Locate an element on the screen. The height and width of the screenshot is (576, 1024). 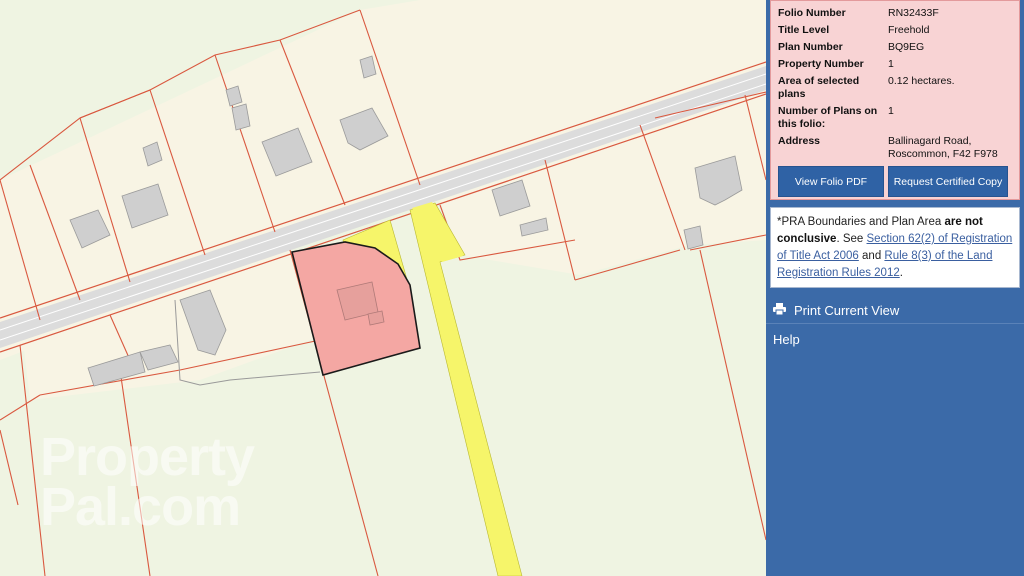
folio-row-value: BQ9EG is located at coordinates (906, 47).